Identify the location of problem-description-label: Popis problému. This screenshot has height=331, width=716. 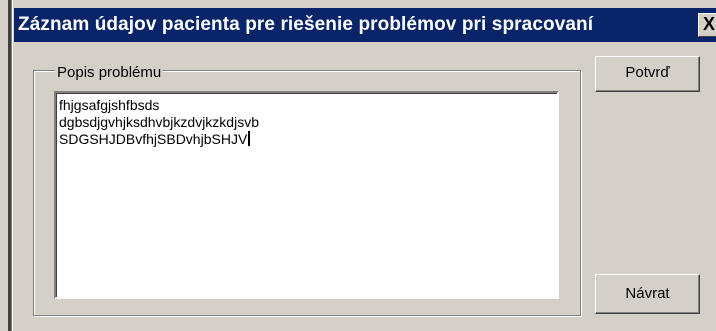
(109, 73).